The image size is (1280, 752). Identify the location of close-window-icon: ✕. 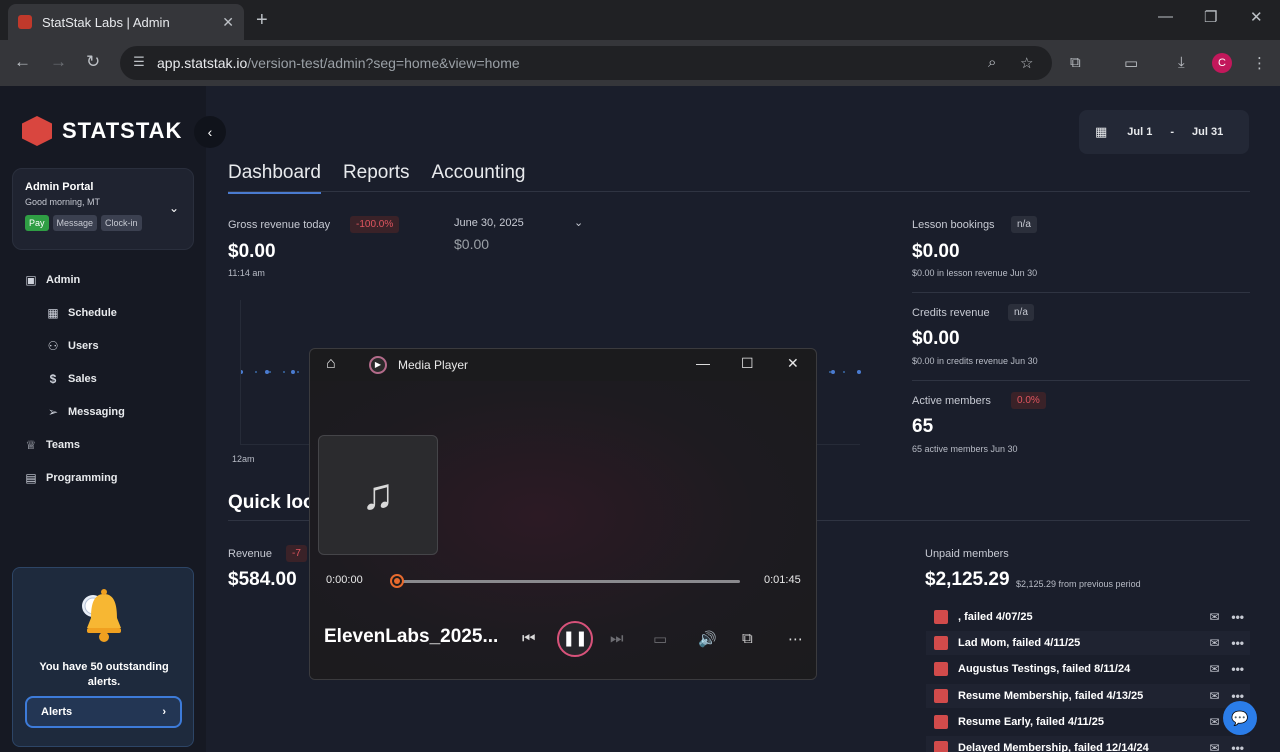
(1256, 17).